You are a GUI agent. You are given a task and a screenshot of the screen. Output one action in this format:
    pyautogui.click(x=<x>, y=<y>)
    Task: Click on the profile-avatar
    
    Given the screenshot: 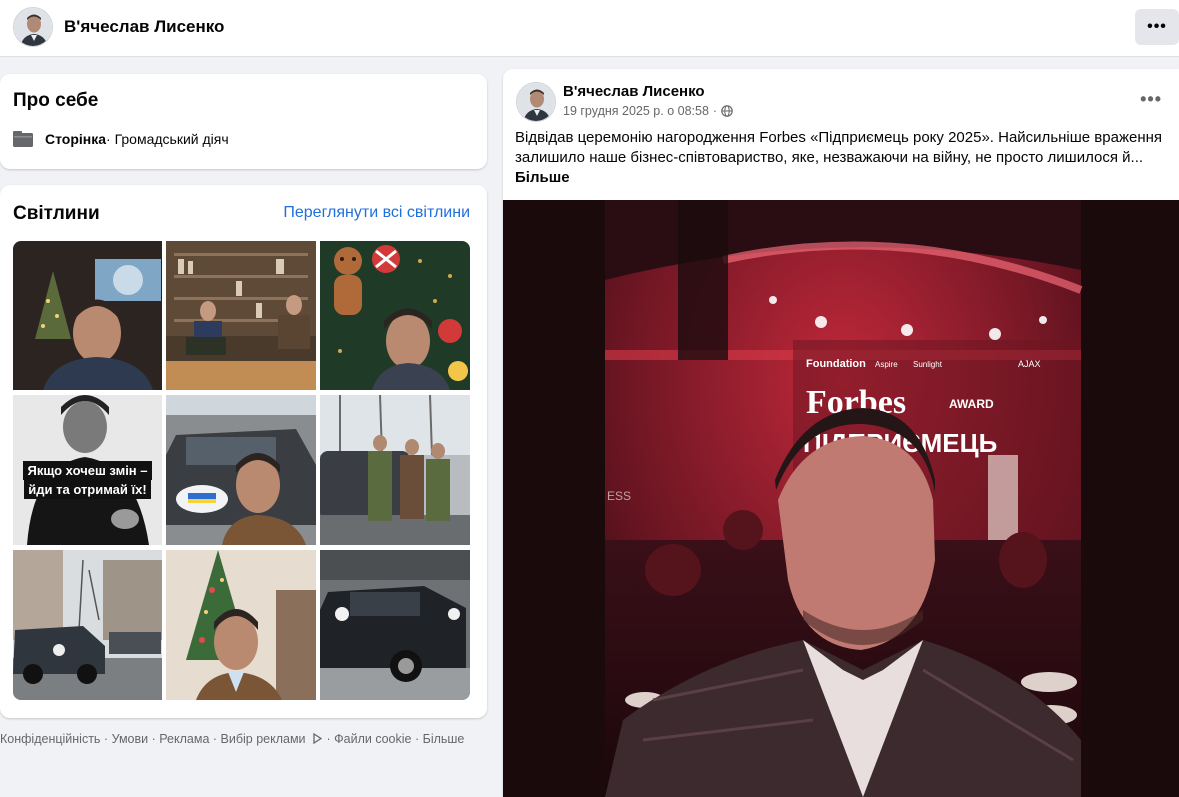 What is the action you would take?
    pyautogui.click(x=33, y=27)
    